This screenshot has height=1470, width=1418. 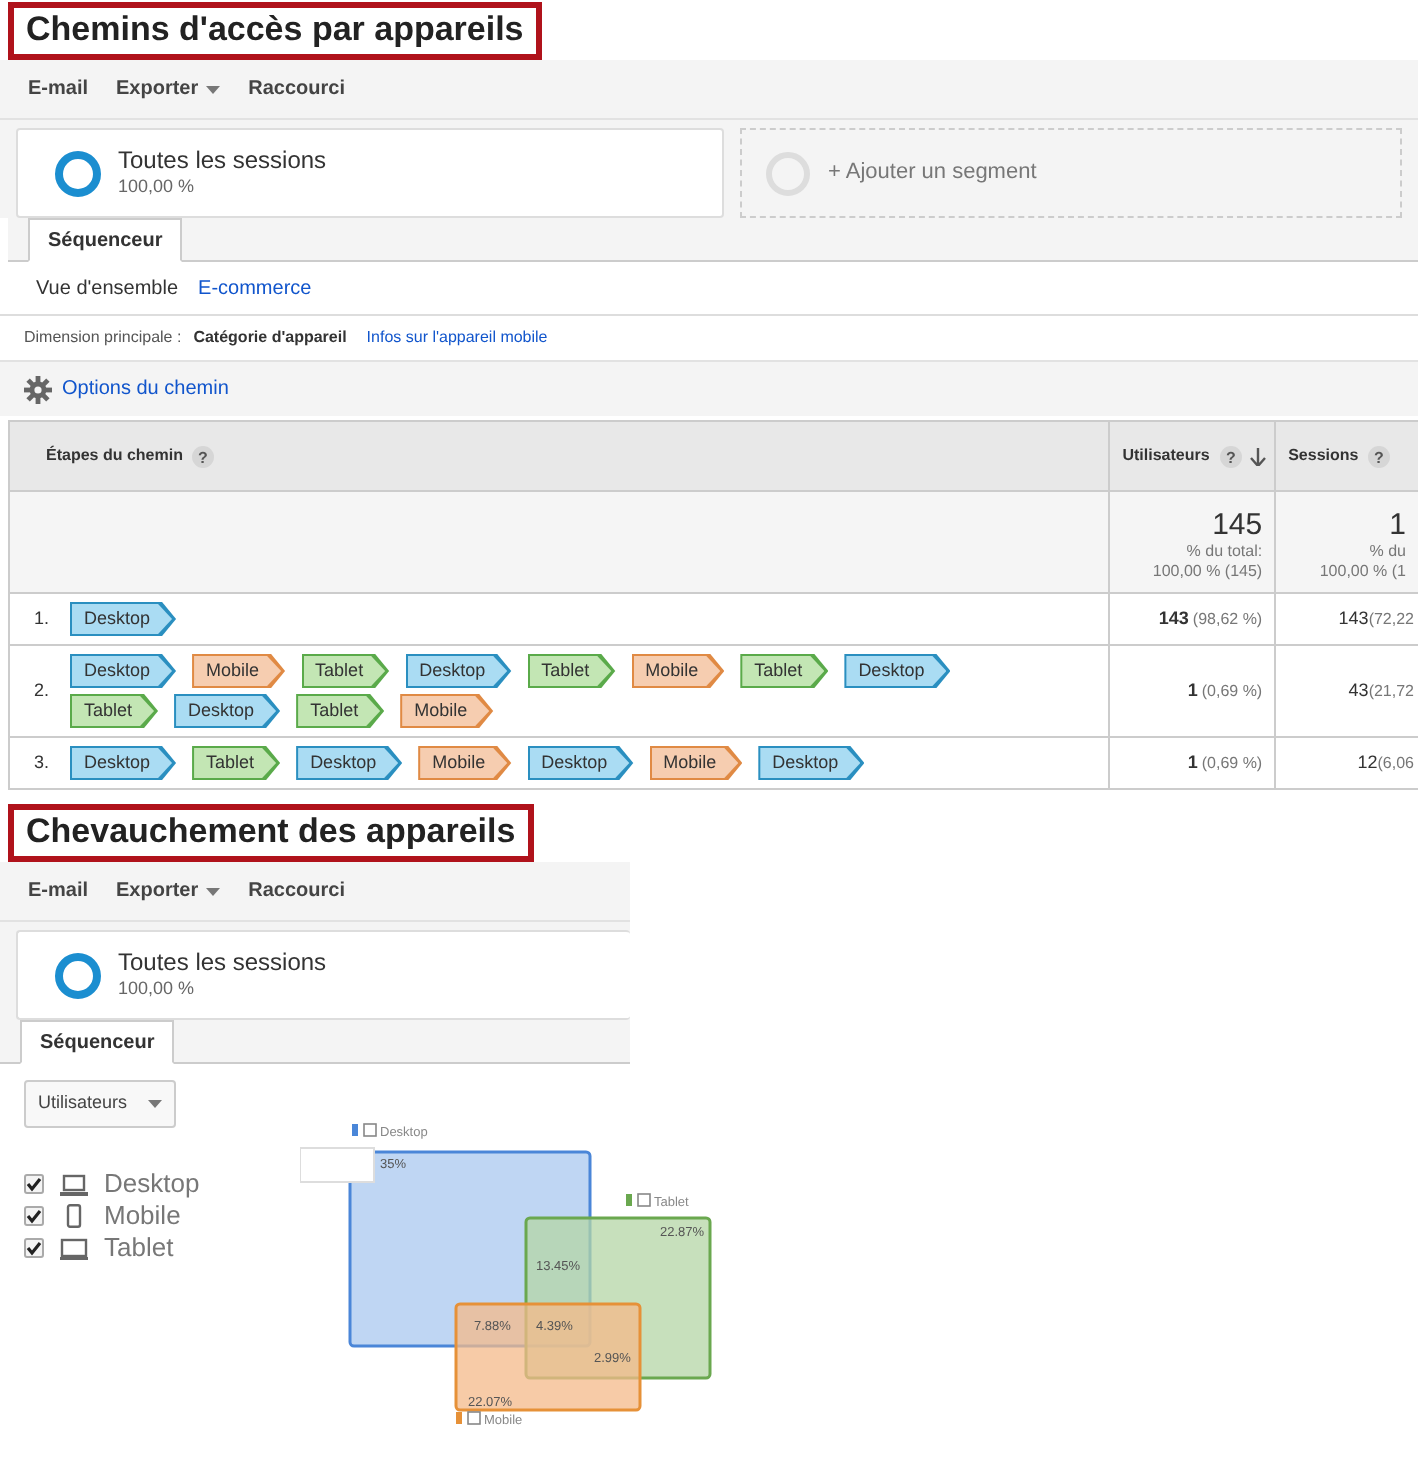 What do you see at coordinates (42, 690) in the screenshot?
I see `row-number: 2.` at bounding box center [42, 690].